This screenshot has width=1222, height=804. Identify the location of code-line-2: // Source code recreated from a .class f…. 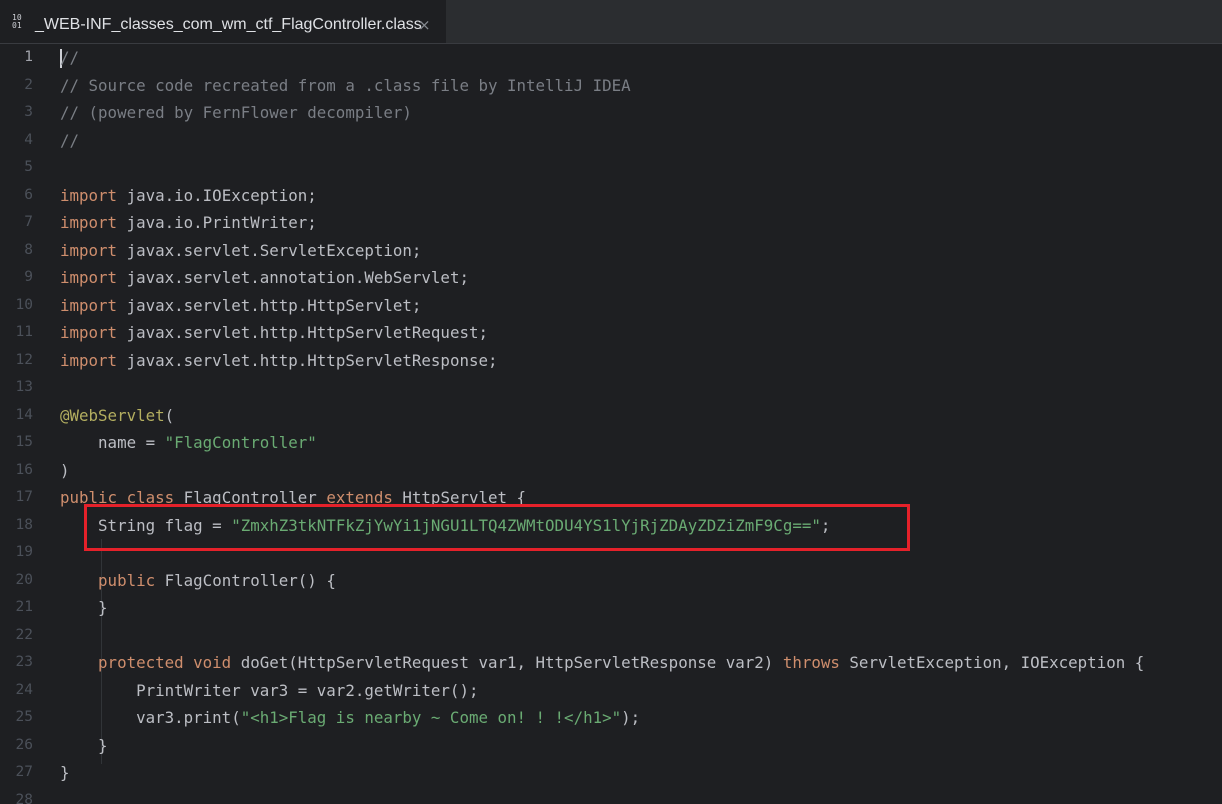
(345, 85).